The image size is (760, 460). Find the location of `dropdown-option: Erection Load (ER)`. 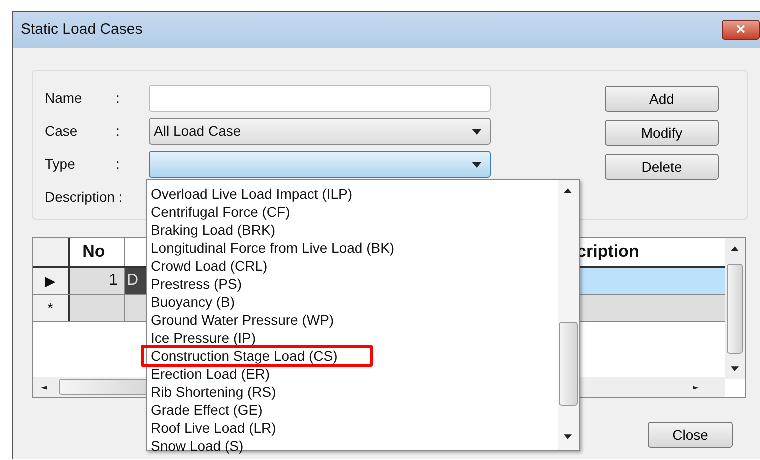

dropdown-option: Erection Load (ER) is located at coordinates (210, 374).